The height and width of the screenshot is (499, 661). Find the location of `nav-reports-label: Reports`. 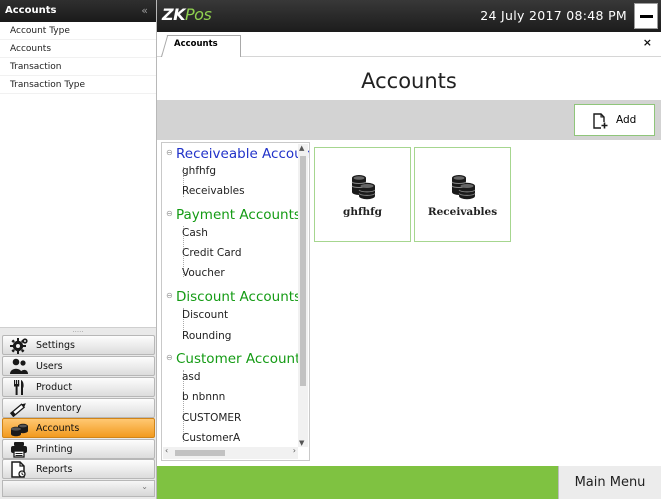

nav-reports-label: Reports is located at coordinates (54, 469).